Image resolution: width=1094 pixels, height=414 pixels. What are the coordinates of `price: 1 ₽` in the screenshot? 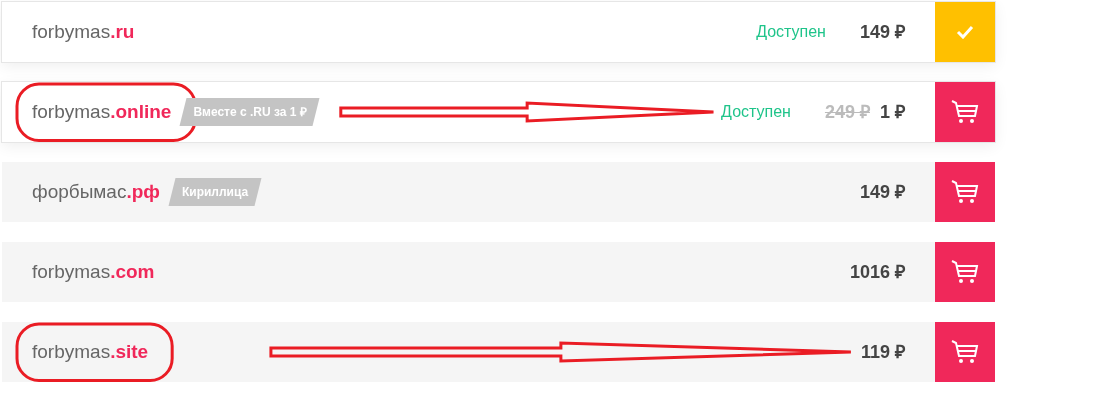 It's located at (892, 112).